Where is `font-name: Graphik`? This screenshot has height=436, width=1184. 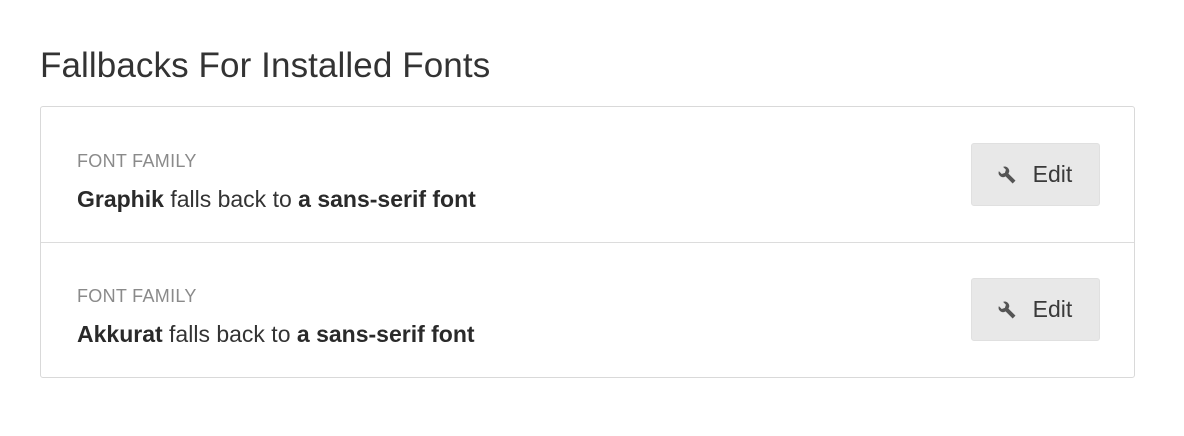 font-name: Graphik is located at coordinates (120, 199).